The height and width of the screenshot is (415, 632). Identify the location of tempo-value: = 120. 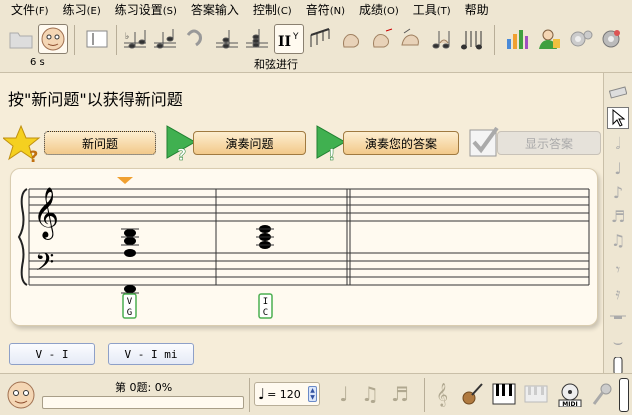
(284, 394).